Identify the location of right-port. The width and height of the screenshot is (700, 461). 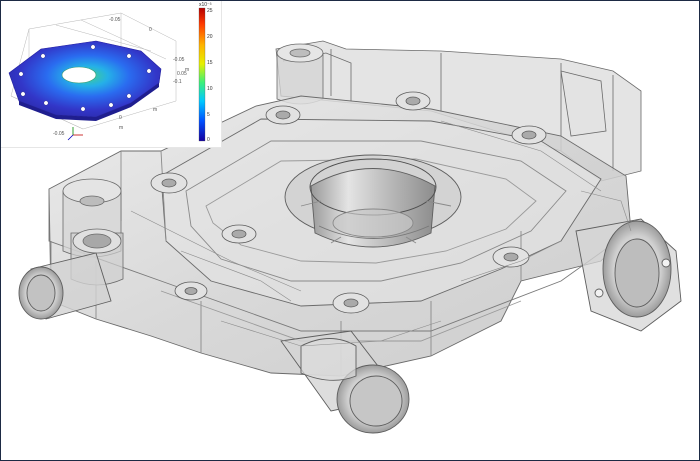
(628, 275).